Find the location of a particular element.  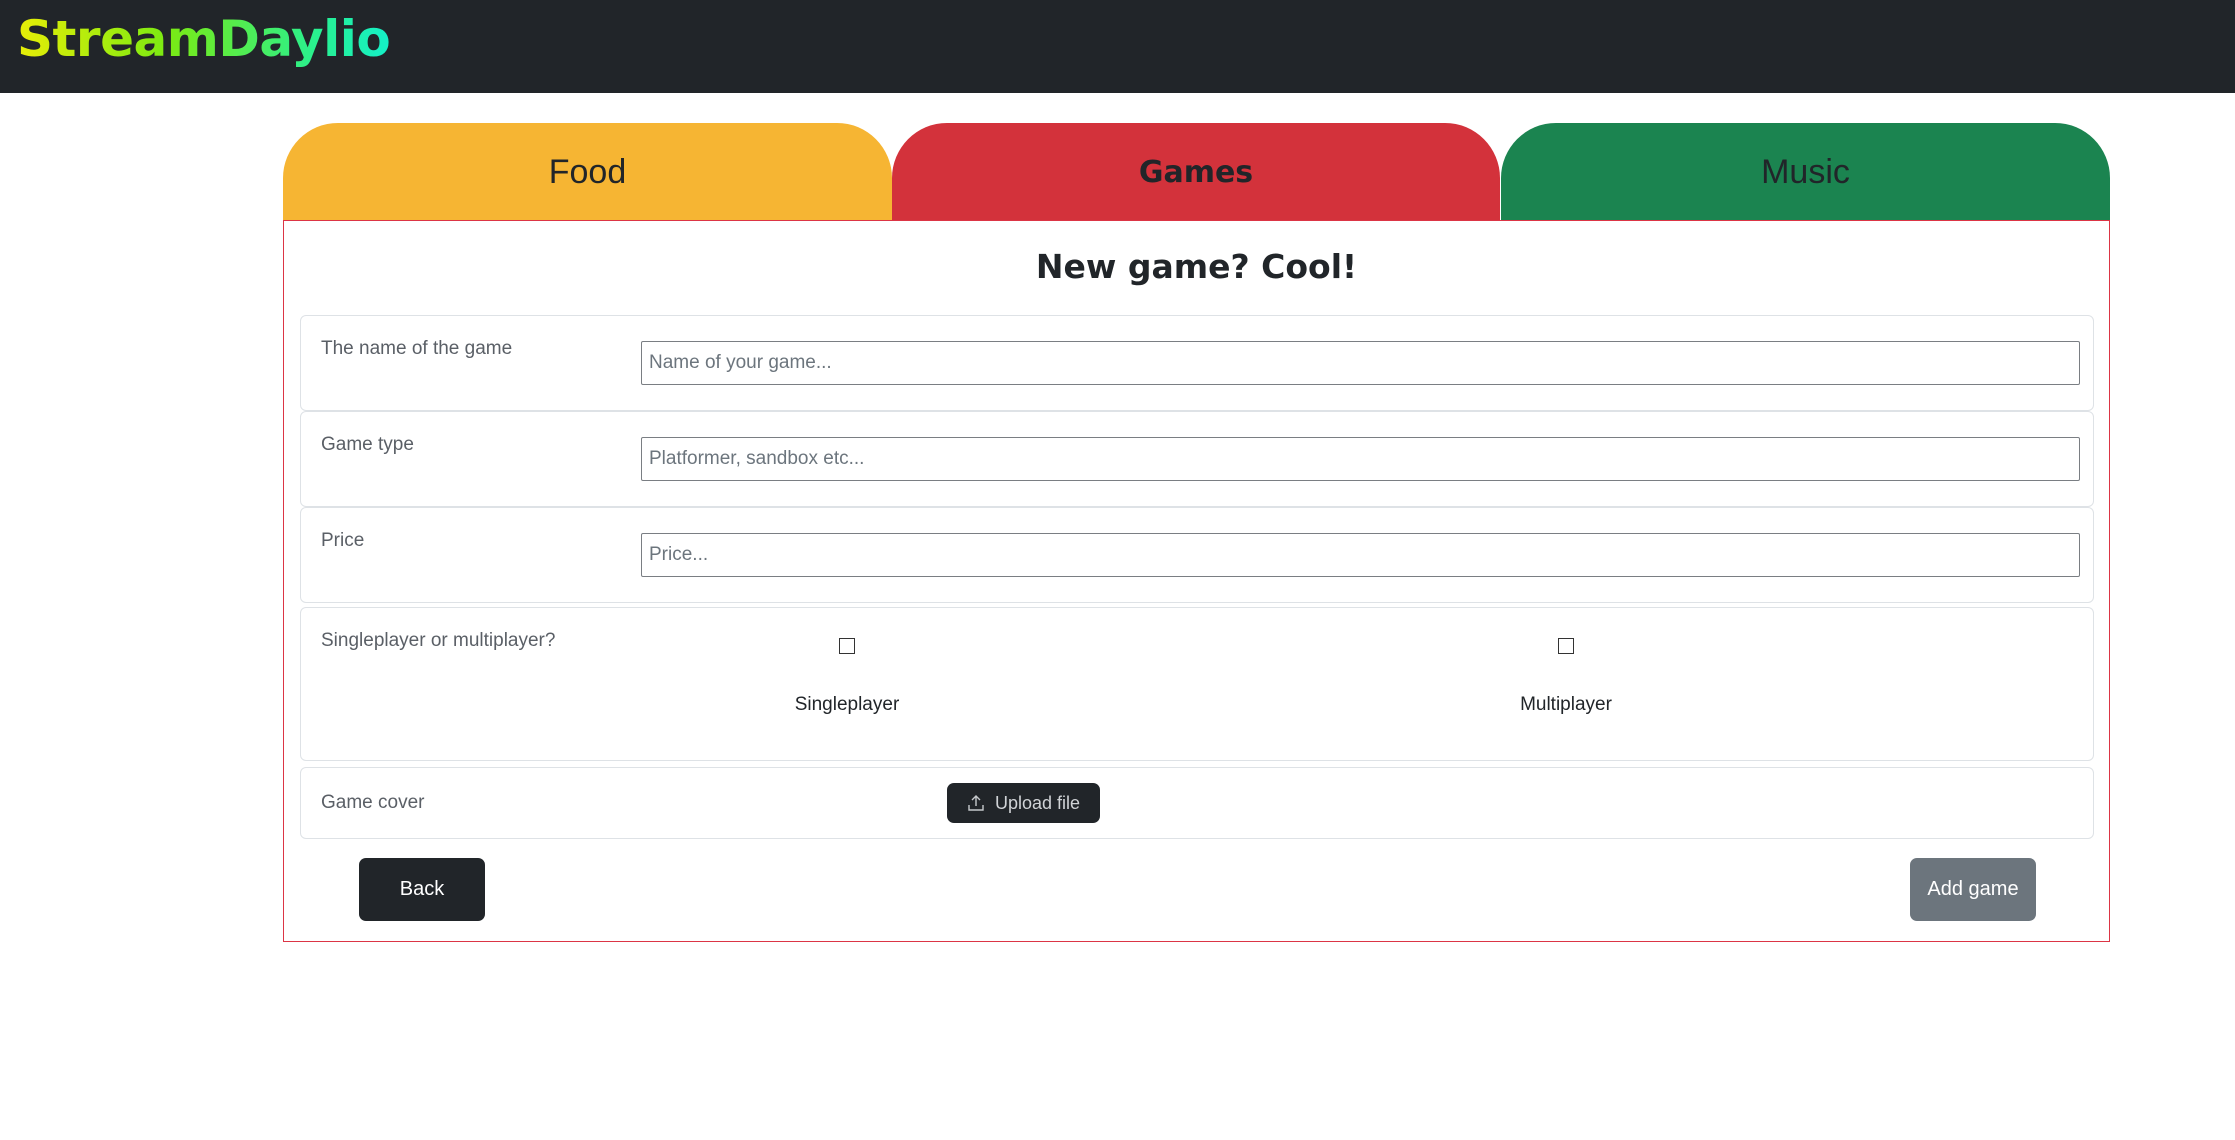

back-button: Back is located at coordinates (422, 889).